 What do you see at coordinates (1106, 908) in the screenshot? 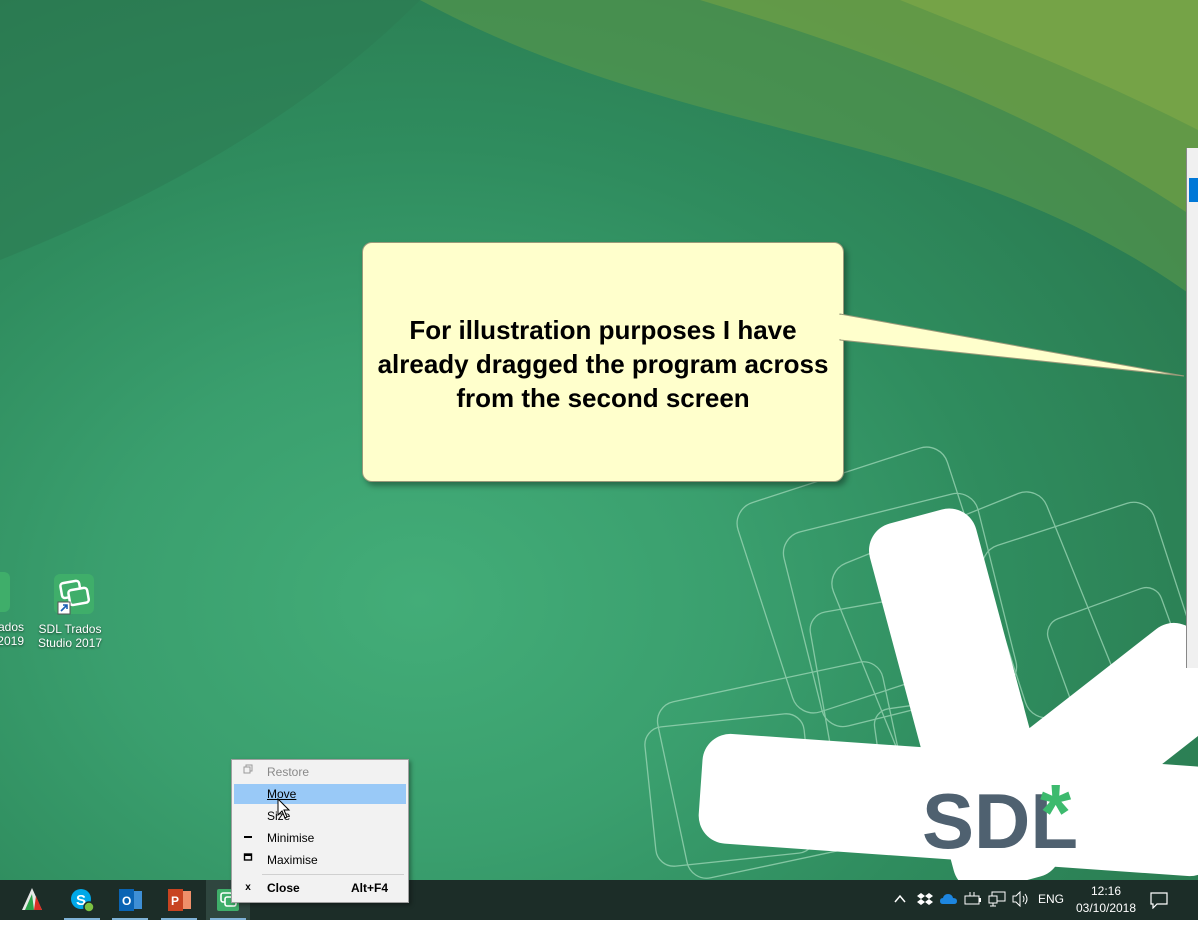
I see `clock-date: 03/10/2018` at bounding box center [1106, 908].